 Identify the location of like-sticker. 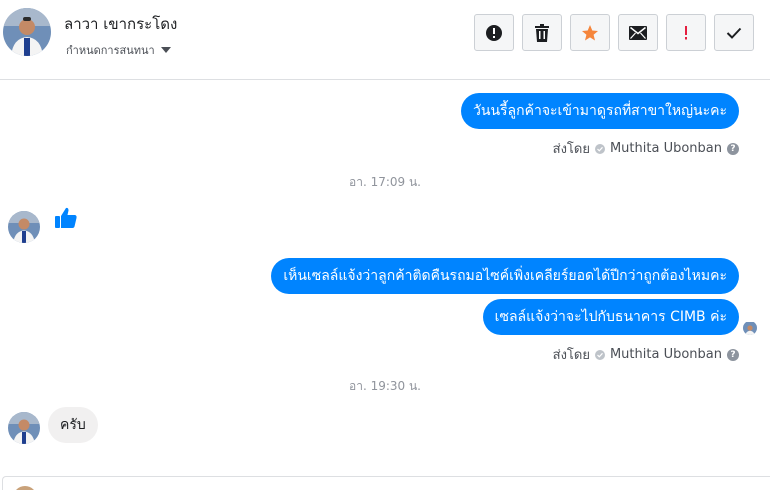
(66, 220).